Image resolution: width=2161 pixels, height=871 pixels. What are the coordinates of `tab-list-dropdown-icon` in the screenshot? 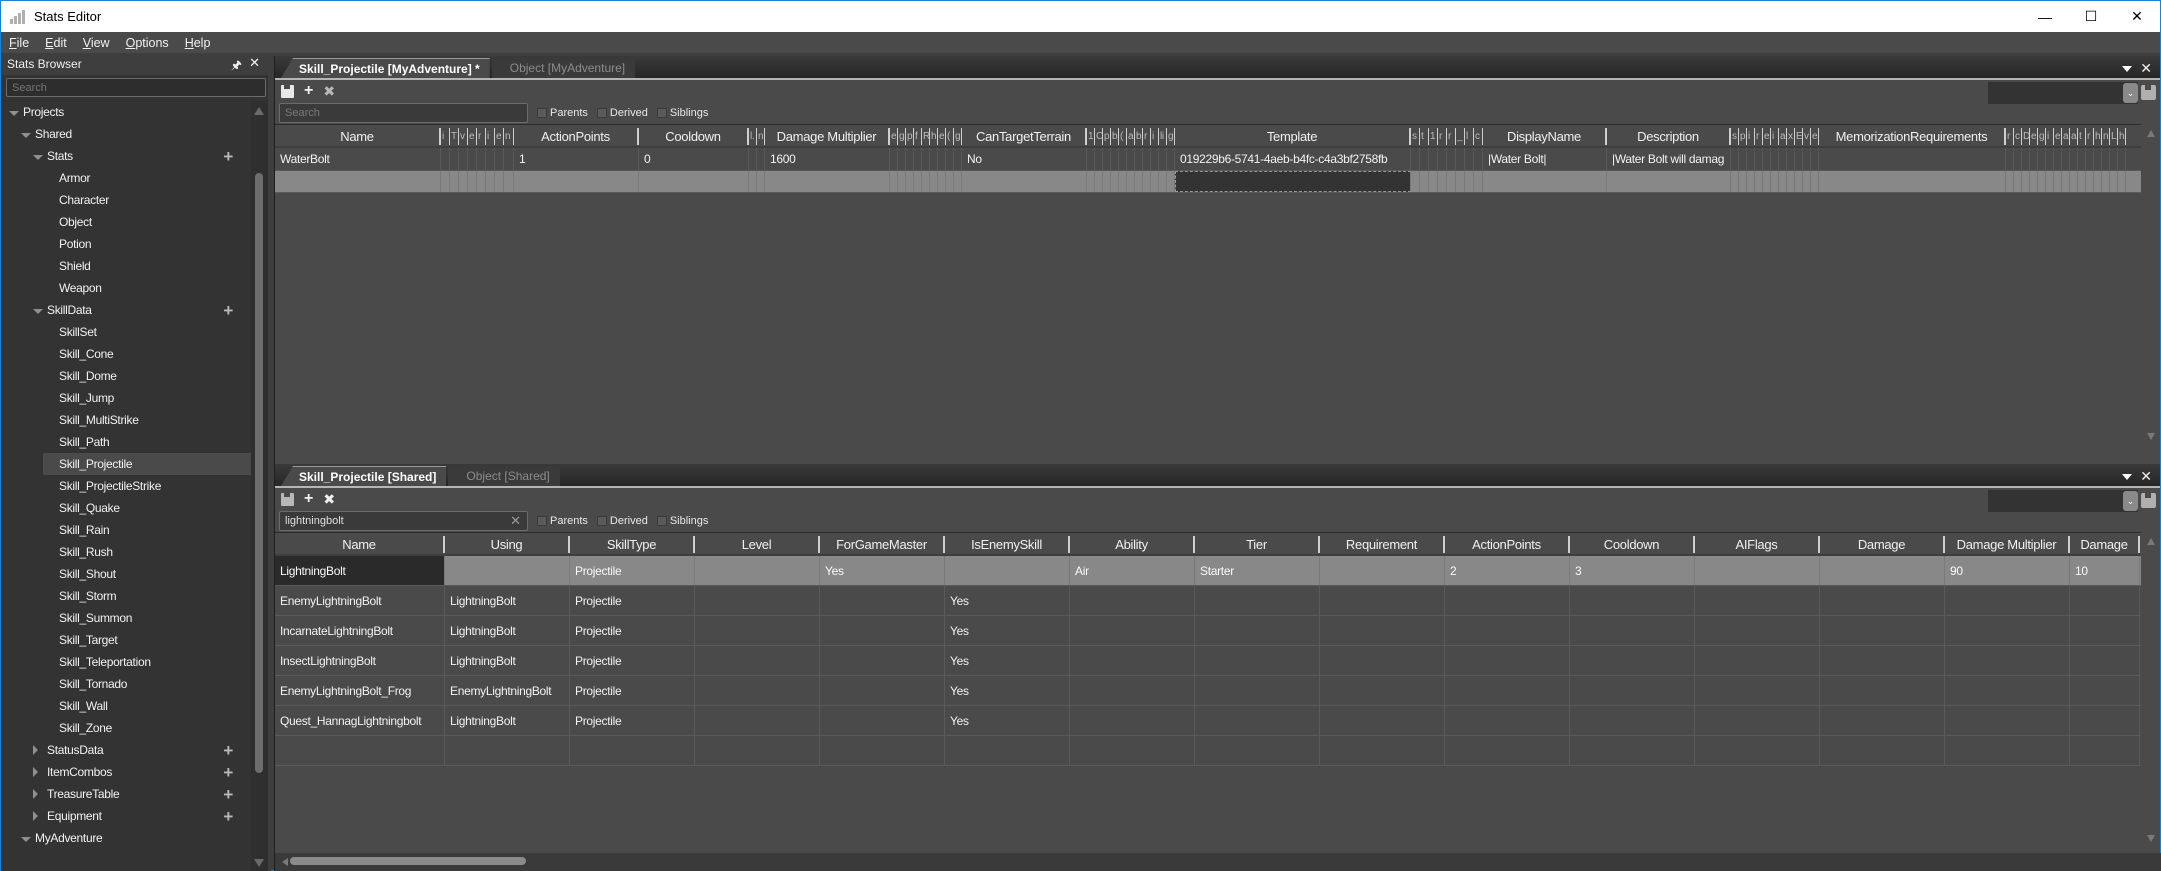 It's located at (2127, 476).